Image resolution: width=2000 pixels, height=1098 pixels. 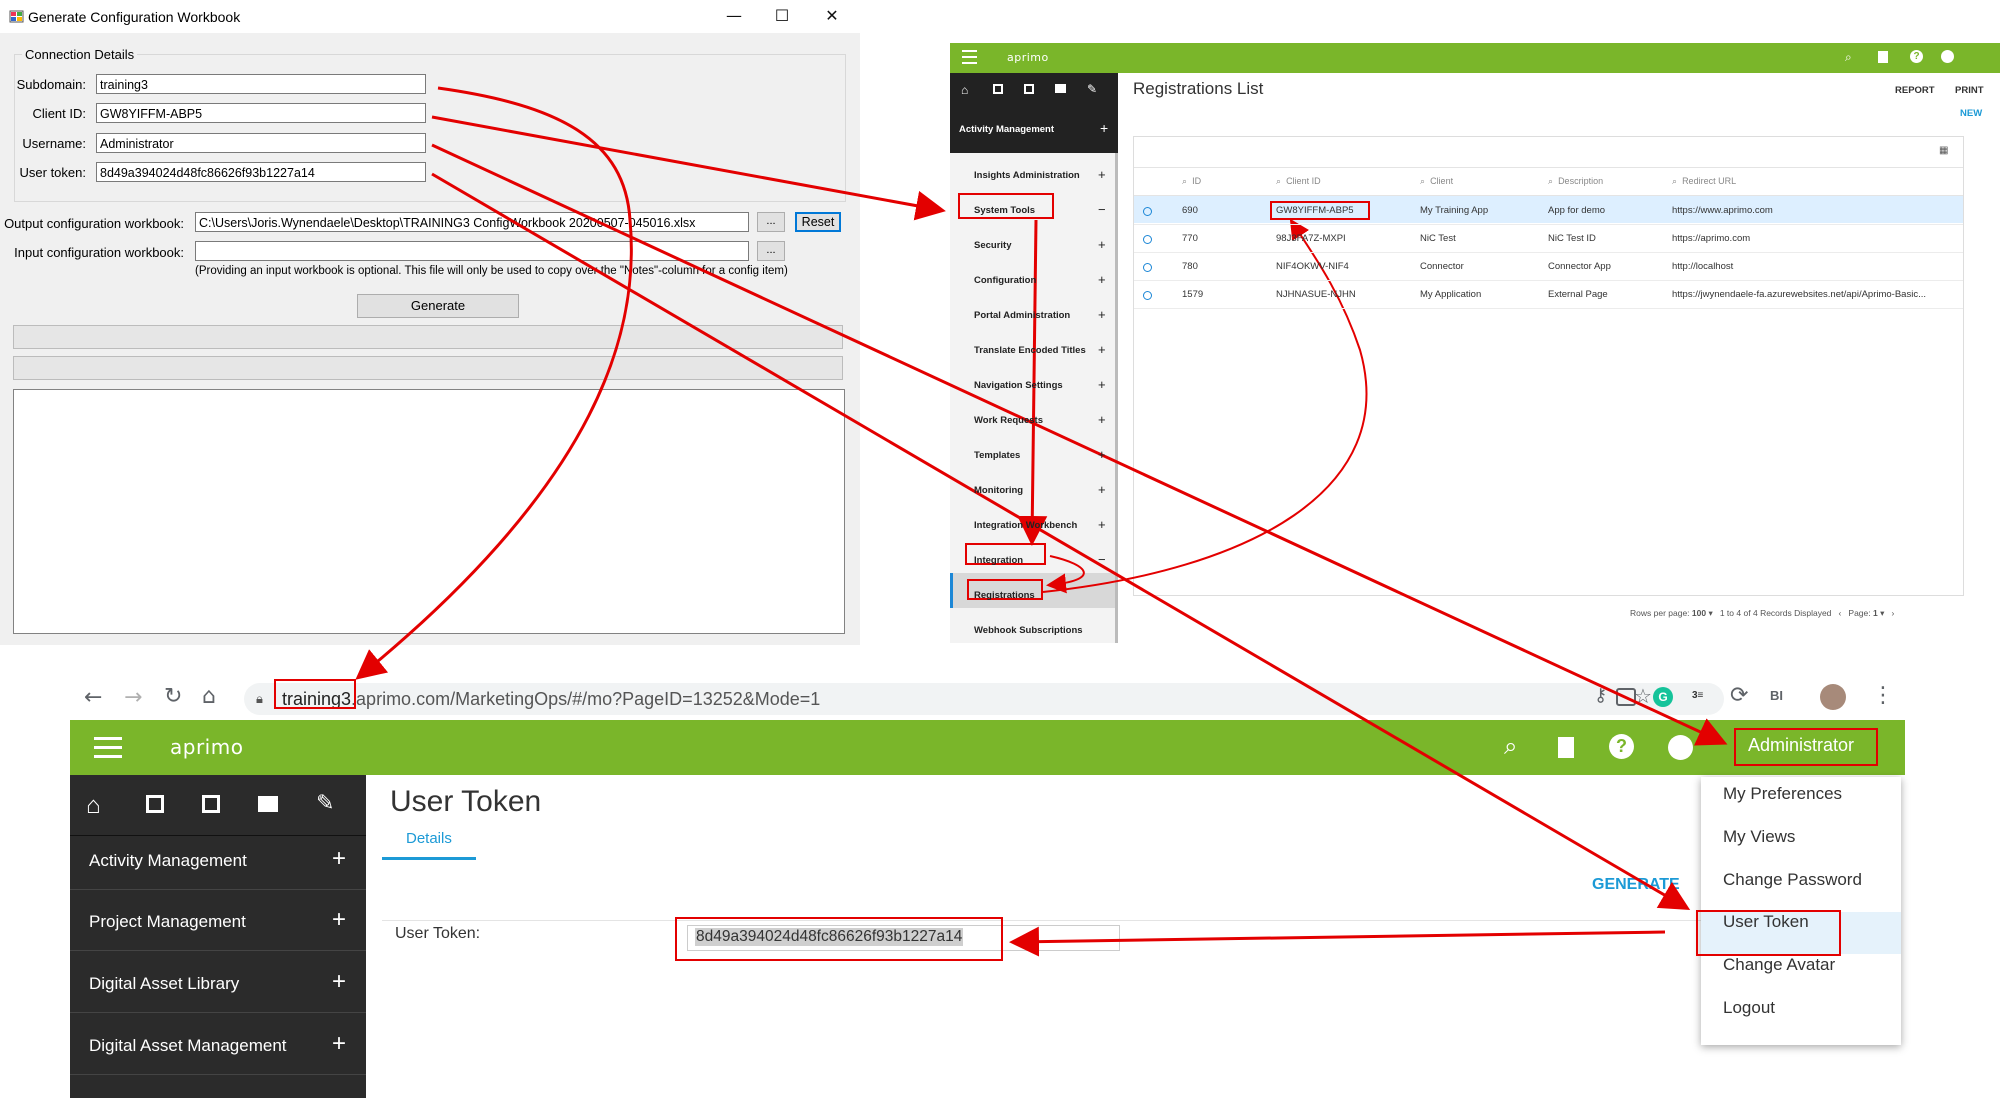 I want to click on grammarly-icon: G, so click(x=1663, y=697).